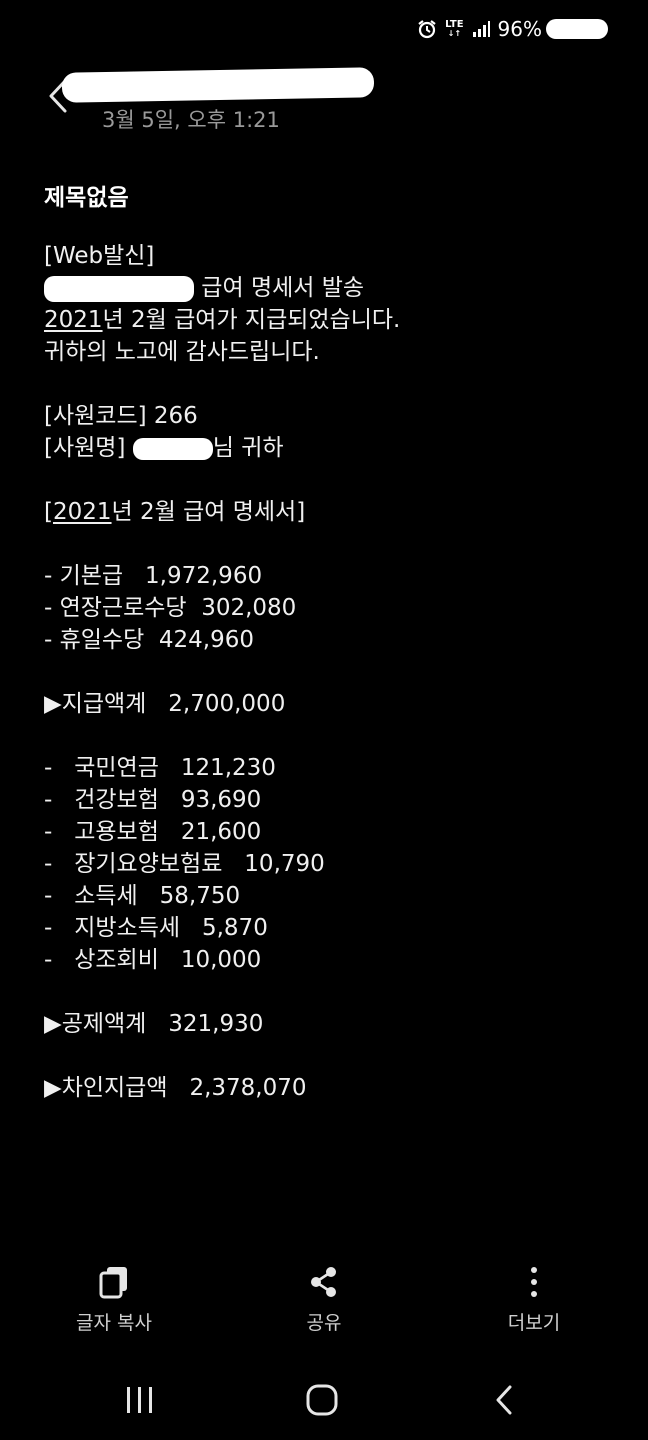 The image size is (648, 1440). I want to click on share-icon, so click(323, 1282).